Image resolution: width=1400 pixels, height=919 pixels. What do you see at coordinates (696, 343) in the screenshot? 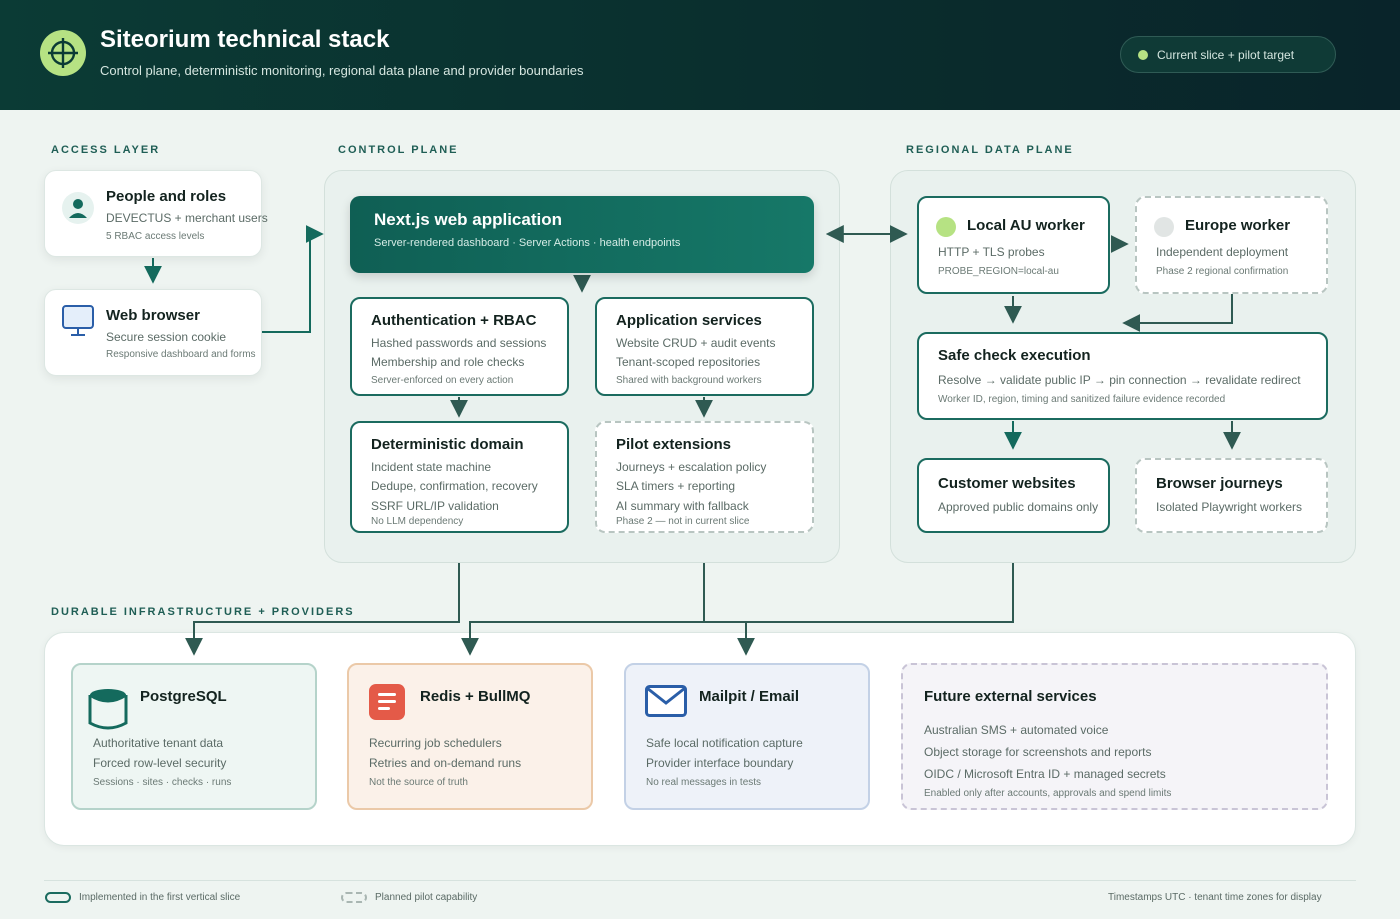
I see `app-card-line1: Website CRUD + audit events` at bounding box center [696, 343].